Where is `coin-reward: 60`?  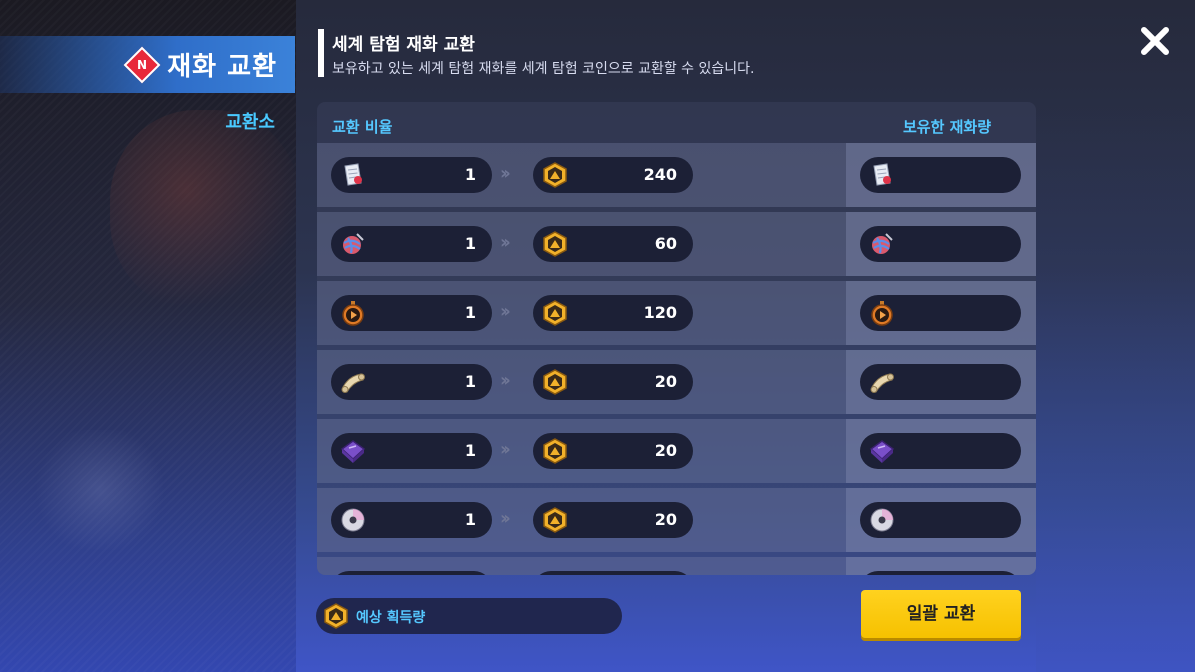 coin-reward: 60 is located at coordinates (613, 244).